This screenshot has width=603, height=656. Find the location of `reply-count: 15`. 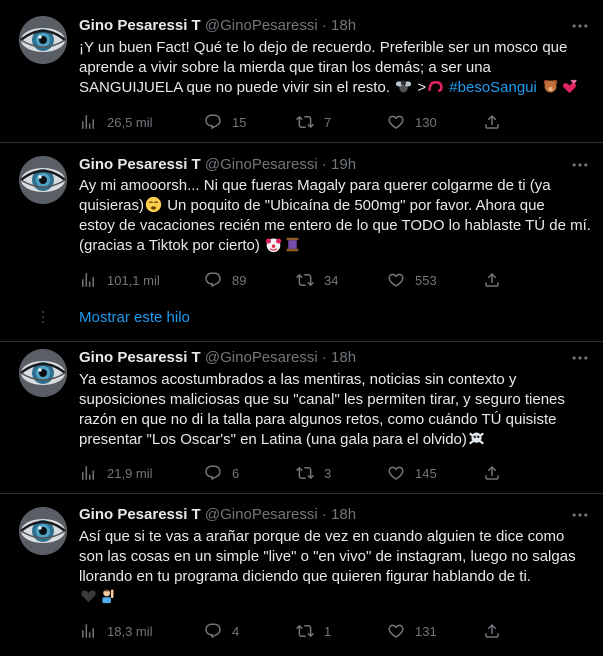

reply-count: 15 is located at coordinates (239, 122).